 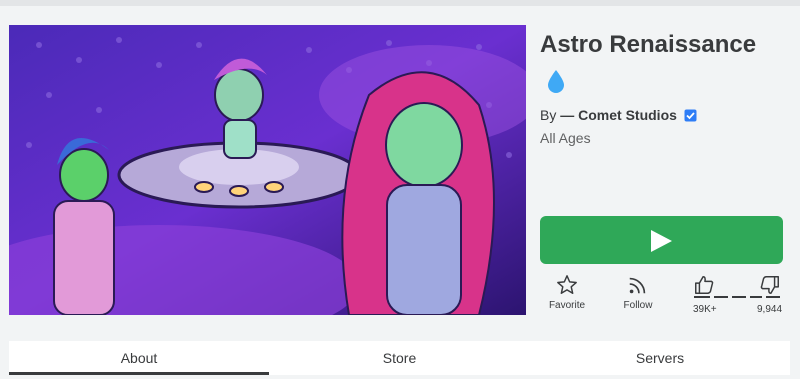 I want to click on follow-button: Follow, so click(x=638, y=292).